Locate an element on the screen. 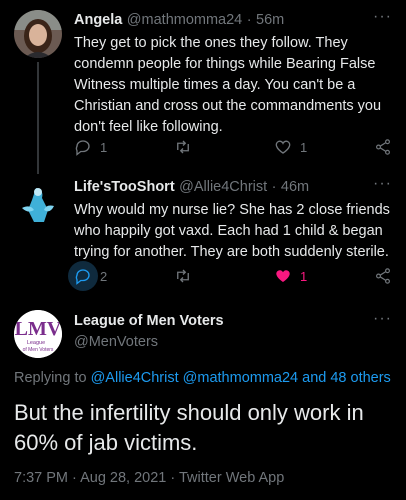 The height and width of the screenshot is (500, 406). reply-count: 1 is located at coordinates (104, 147).